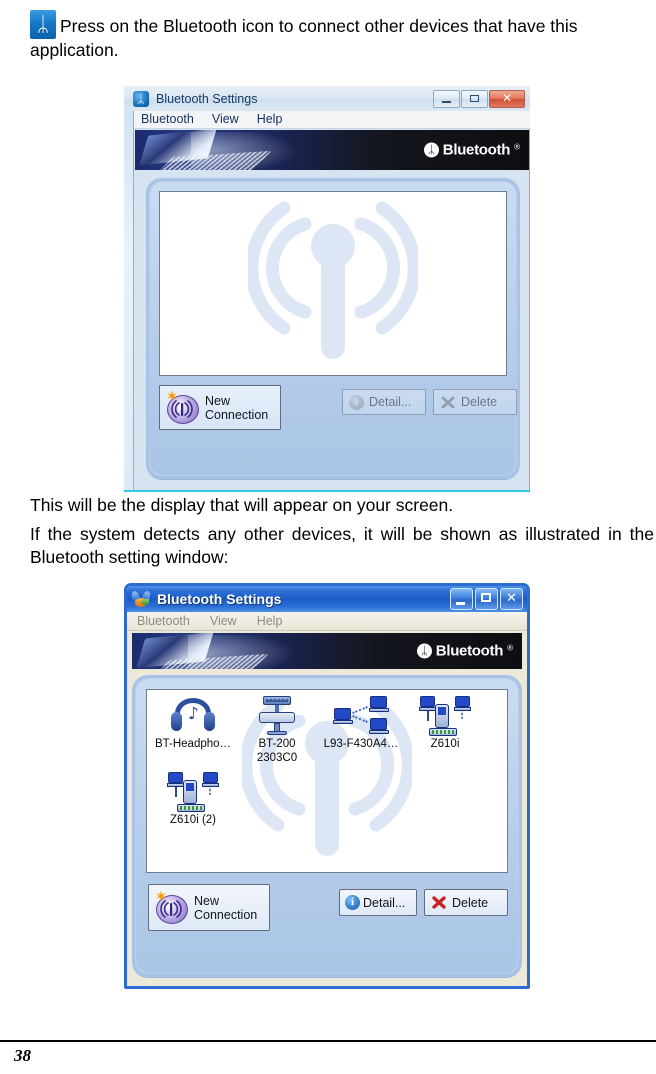  I want to click on list-item: Z610i, so click(445, 724).